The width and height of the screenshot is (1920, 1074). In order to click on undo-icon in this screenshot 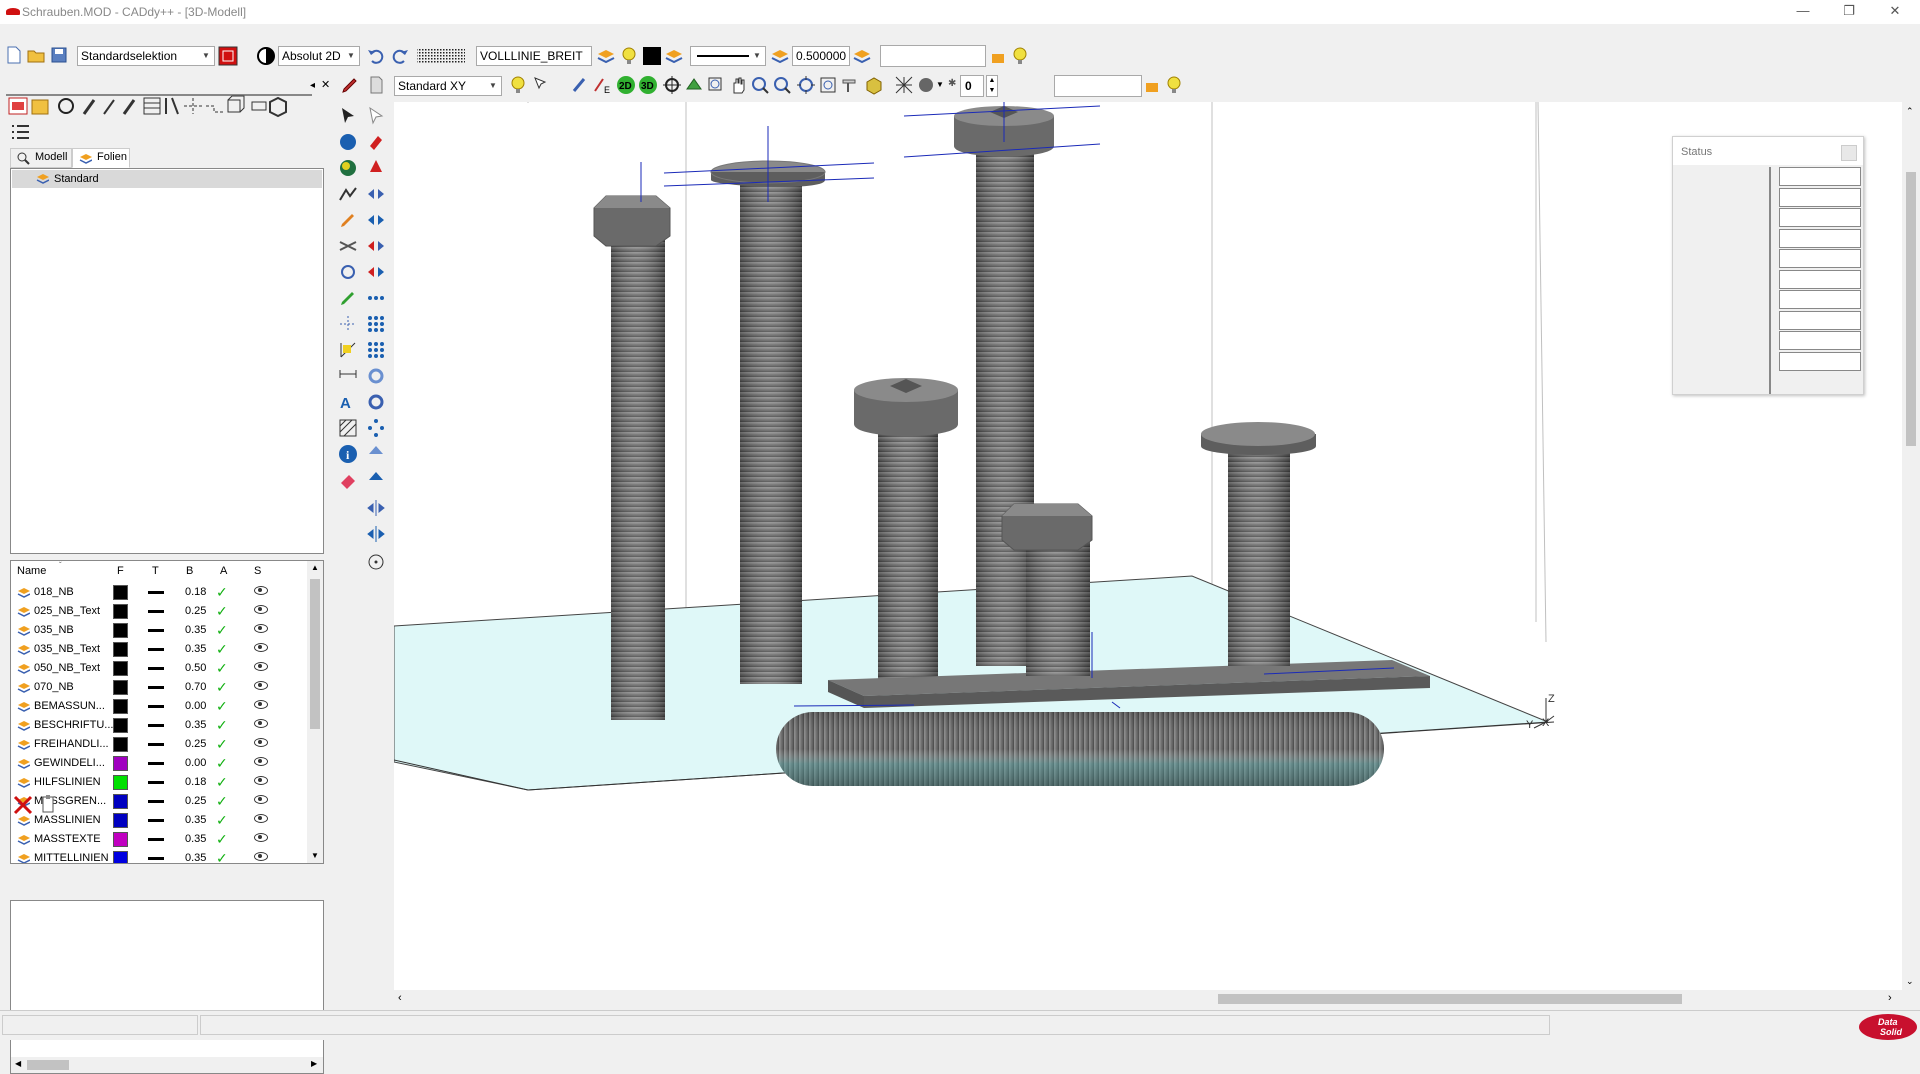, I will do `click(376, 56)`.